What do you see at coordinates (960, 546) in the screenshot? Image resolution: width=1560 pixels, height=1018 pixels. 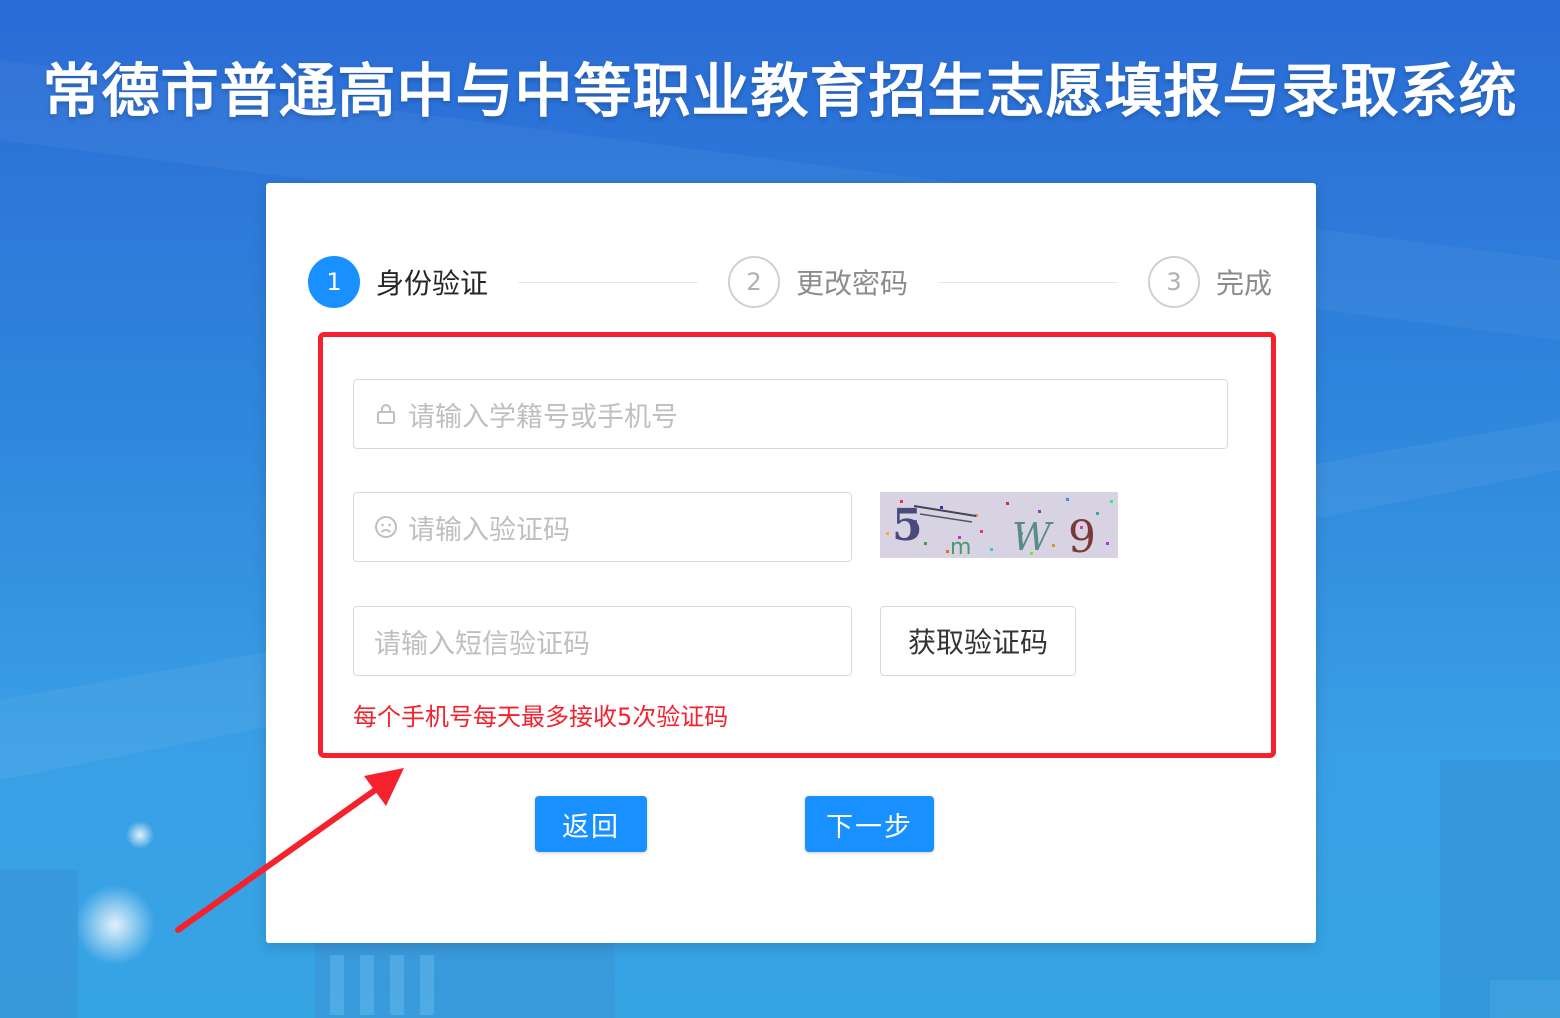 I see `svg-text: m` at bounding box center [960, 546].